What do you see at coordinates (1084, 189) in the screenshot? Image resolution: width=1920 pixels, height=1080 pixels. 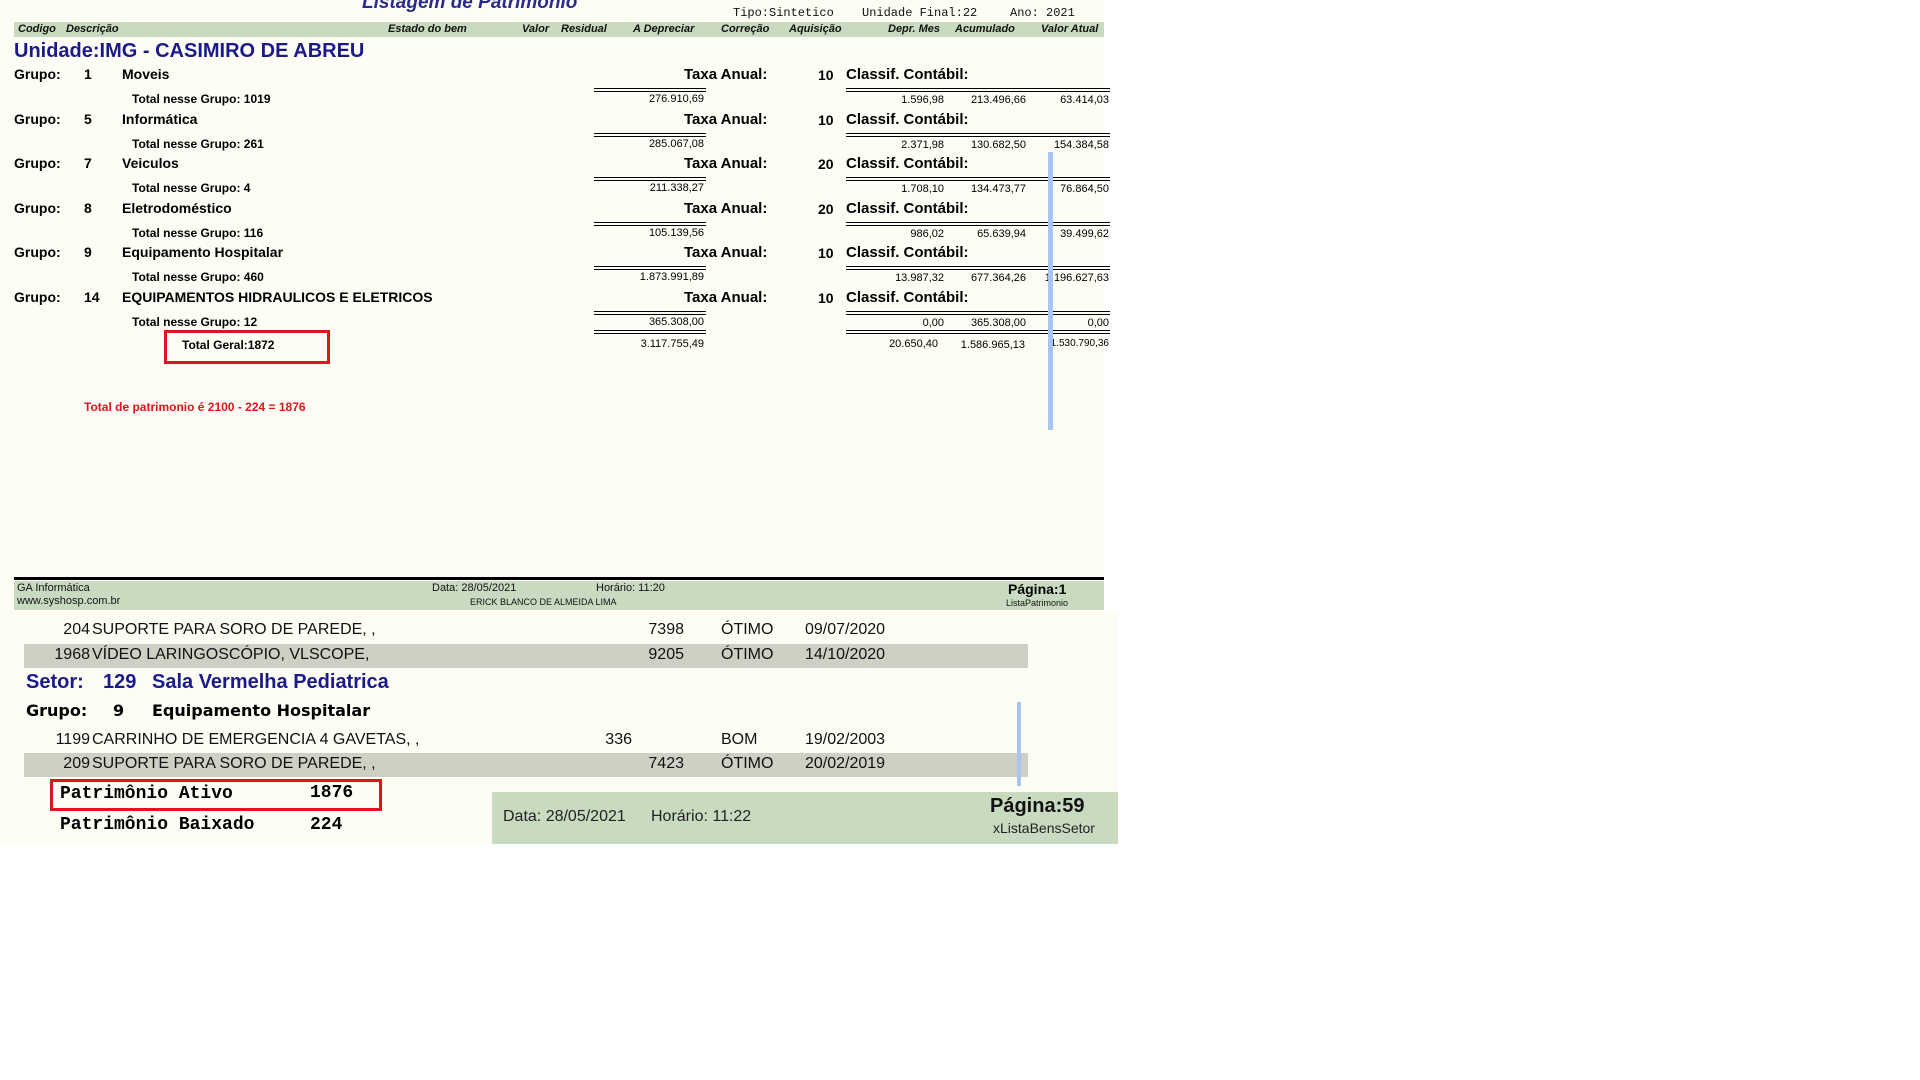 I see `group-valor-atual: 76.864,50` at bounding box center [1084, 189].